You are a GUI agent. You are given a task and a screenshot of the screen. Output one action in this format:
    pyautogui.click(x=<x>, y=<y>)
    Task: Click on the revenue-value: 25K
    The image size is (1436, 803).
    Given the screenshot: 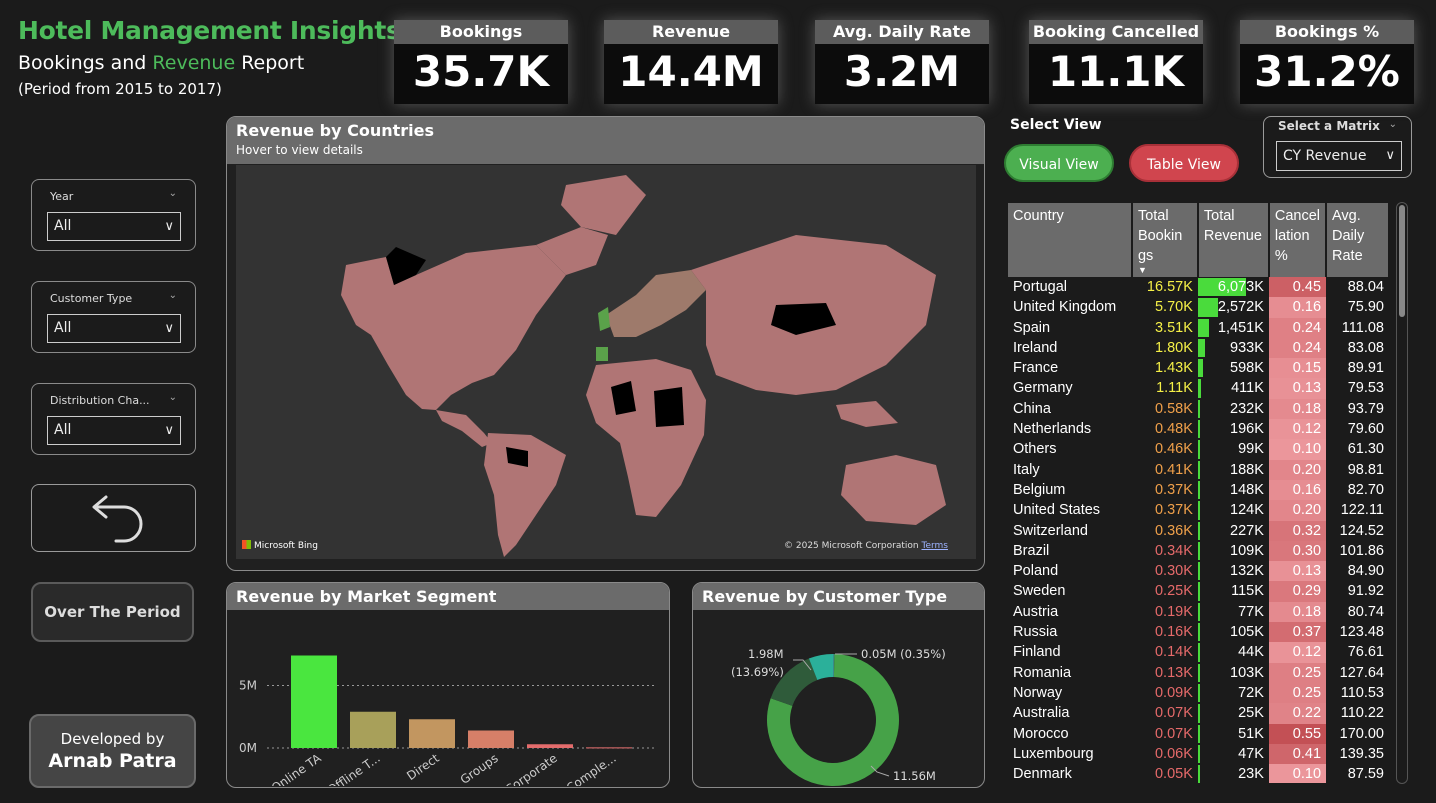 What is the action you would take?
    pyautogui.click(x=1251, y=713)
    